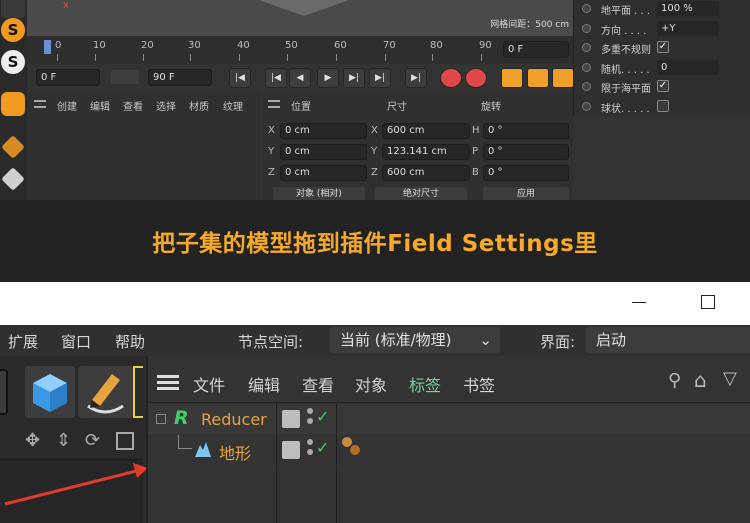 The image size is (750, 523). What do you see at coordinates (512, 78) in the screenshot?
I see `keyframe-icon` at bounding box center [512, 78].